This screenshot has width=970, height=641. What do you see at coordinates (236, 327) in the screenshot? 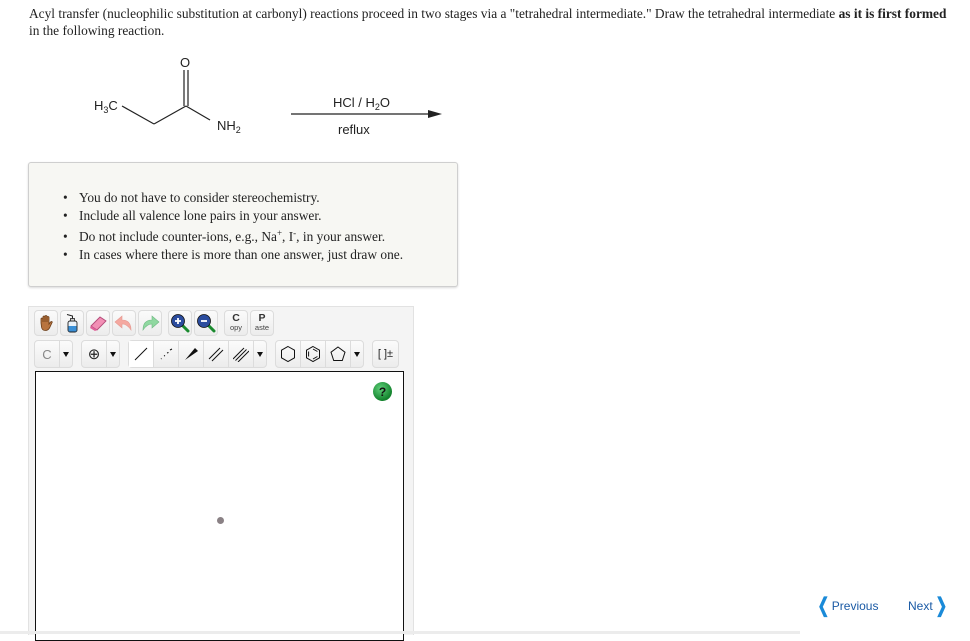
I see `copy-rest: opy` at bounding box center [236, 327].